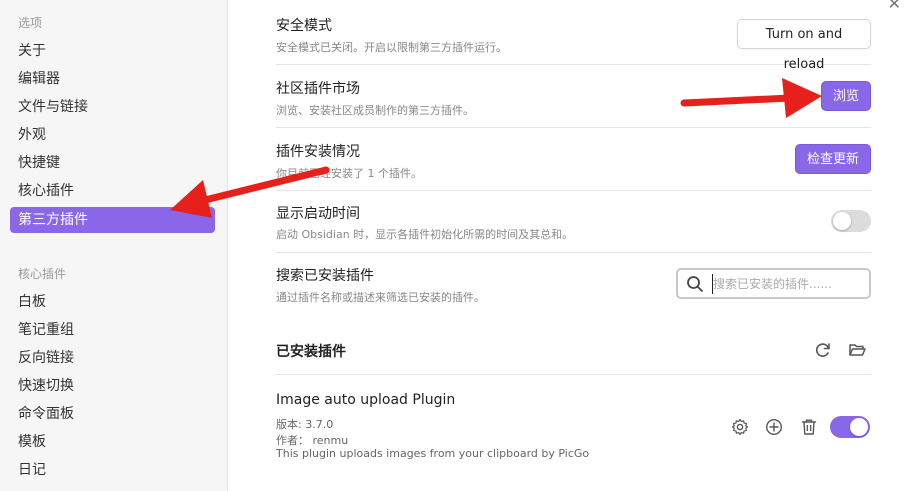 The width and height of the screenshot is (909, 491). Describe the element at coordinates (391, 47) in the screenshot. I see `safe-mode-desc: 安全模式已关闭。开启以限制第三方插件运行。` at that location.